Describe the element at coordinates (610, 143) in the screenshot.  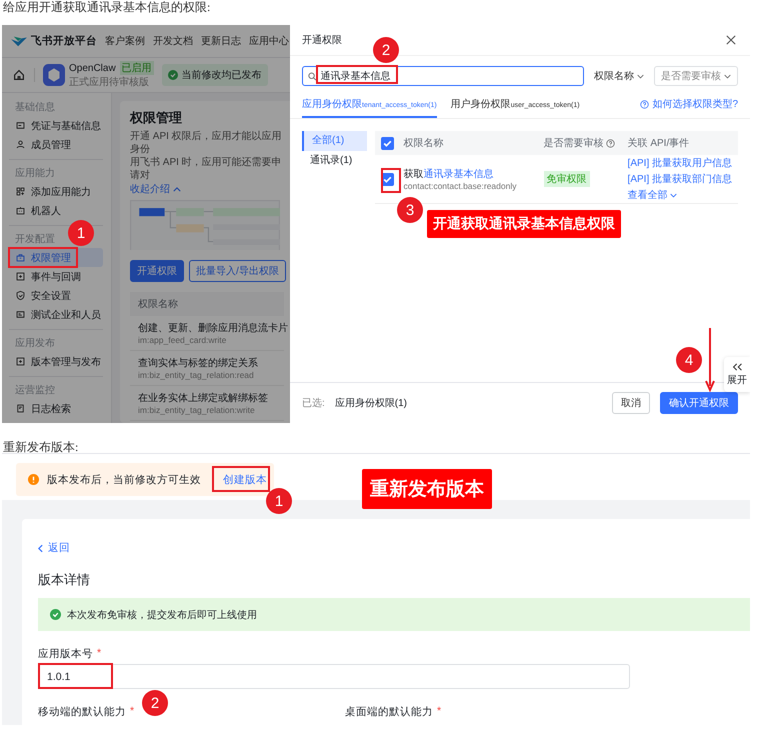
I see `help-icon` at that location.